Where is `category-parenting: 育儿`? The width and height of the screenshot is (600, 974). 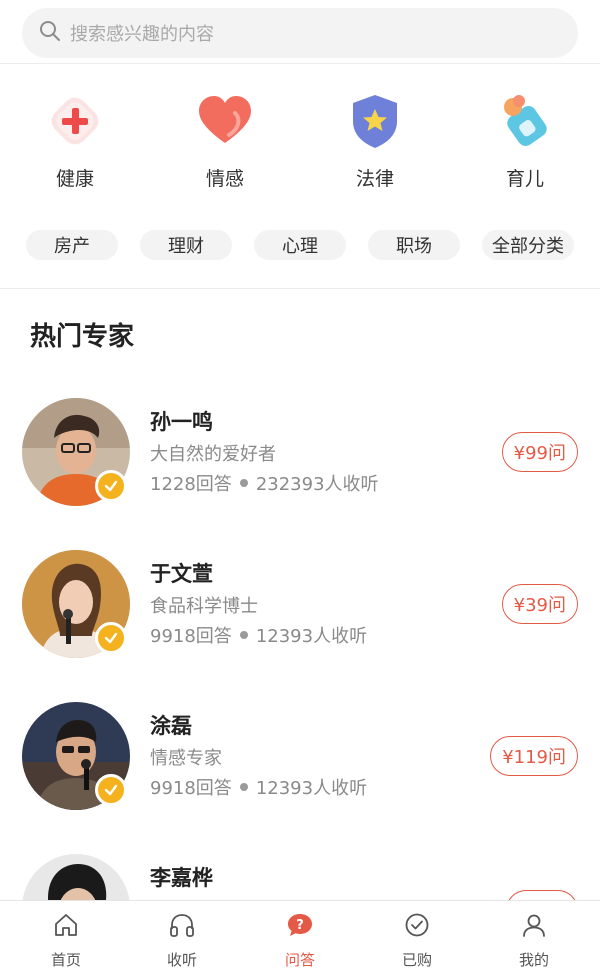
category-parenting: 育儿 is located at coordinates (525, 140).